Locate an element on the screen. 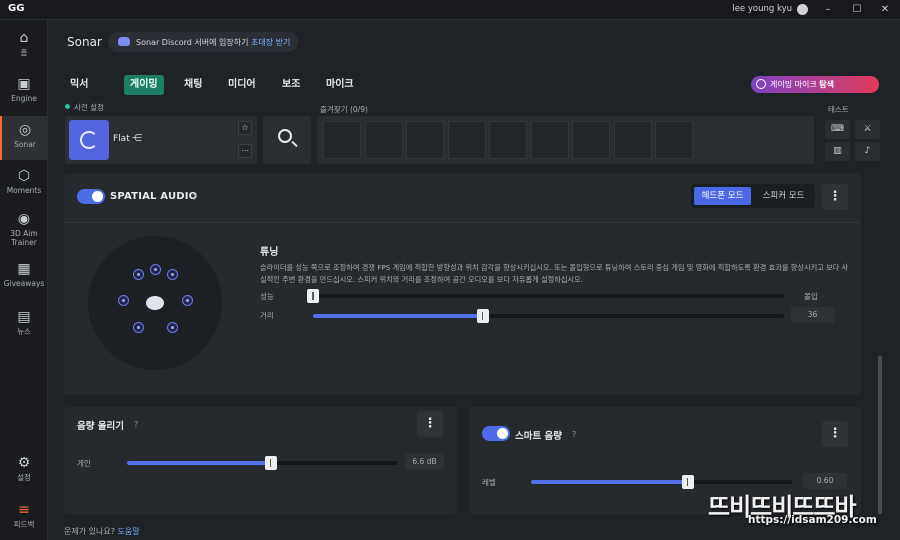  headphone-mode-button: 헤드폰 모드 is located at coordinates (722, 196).